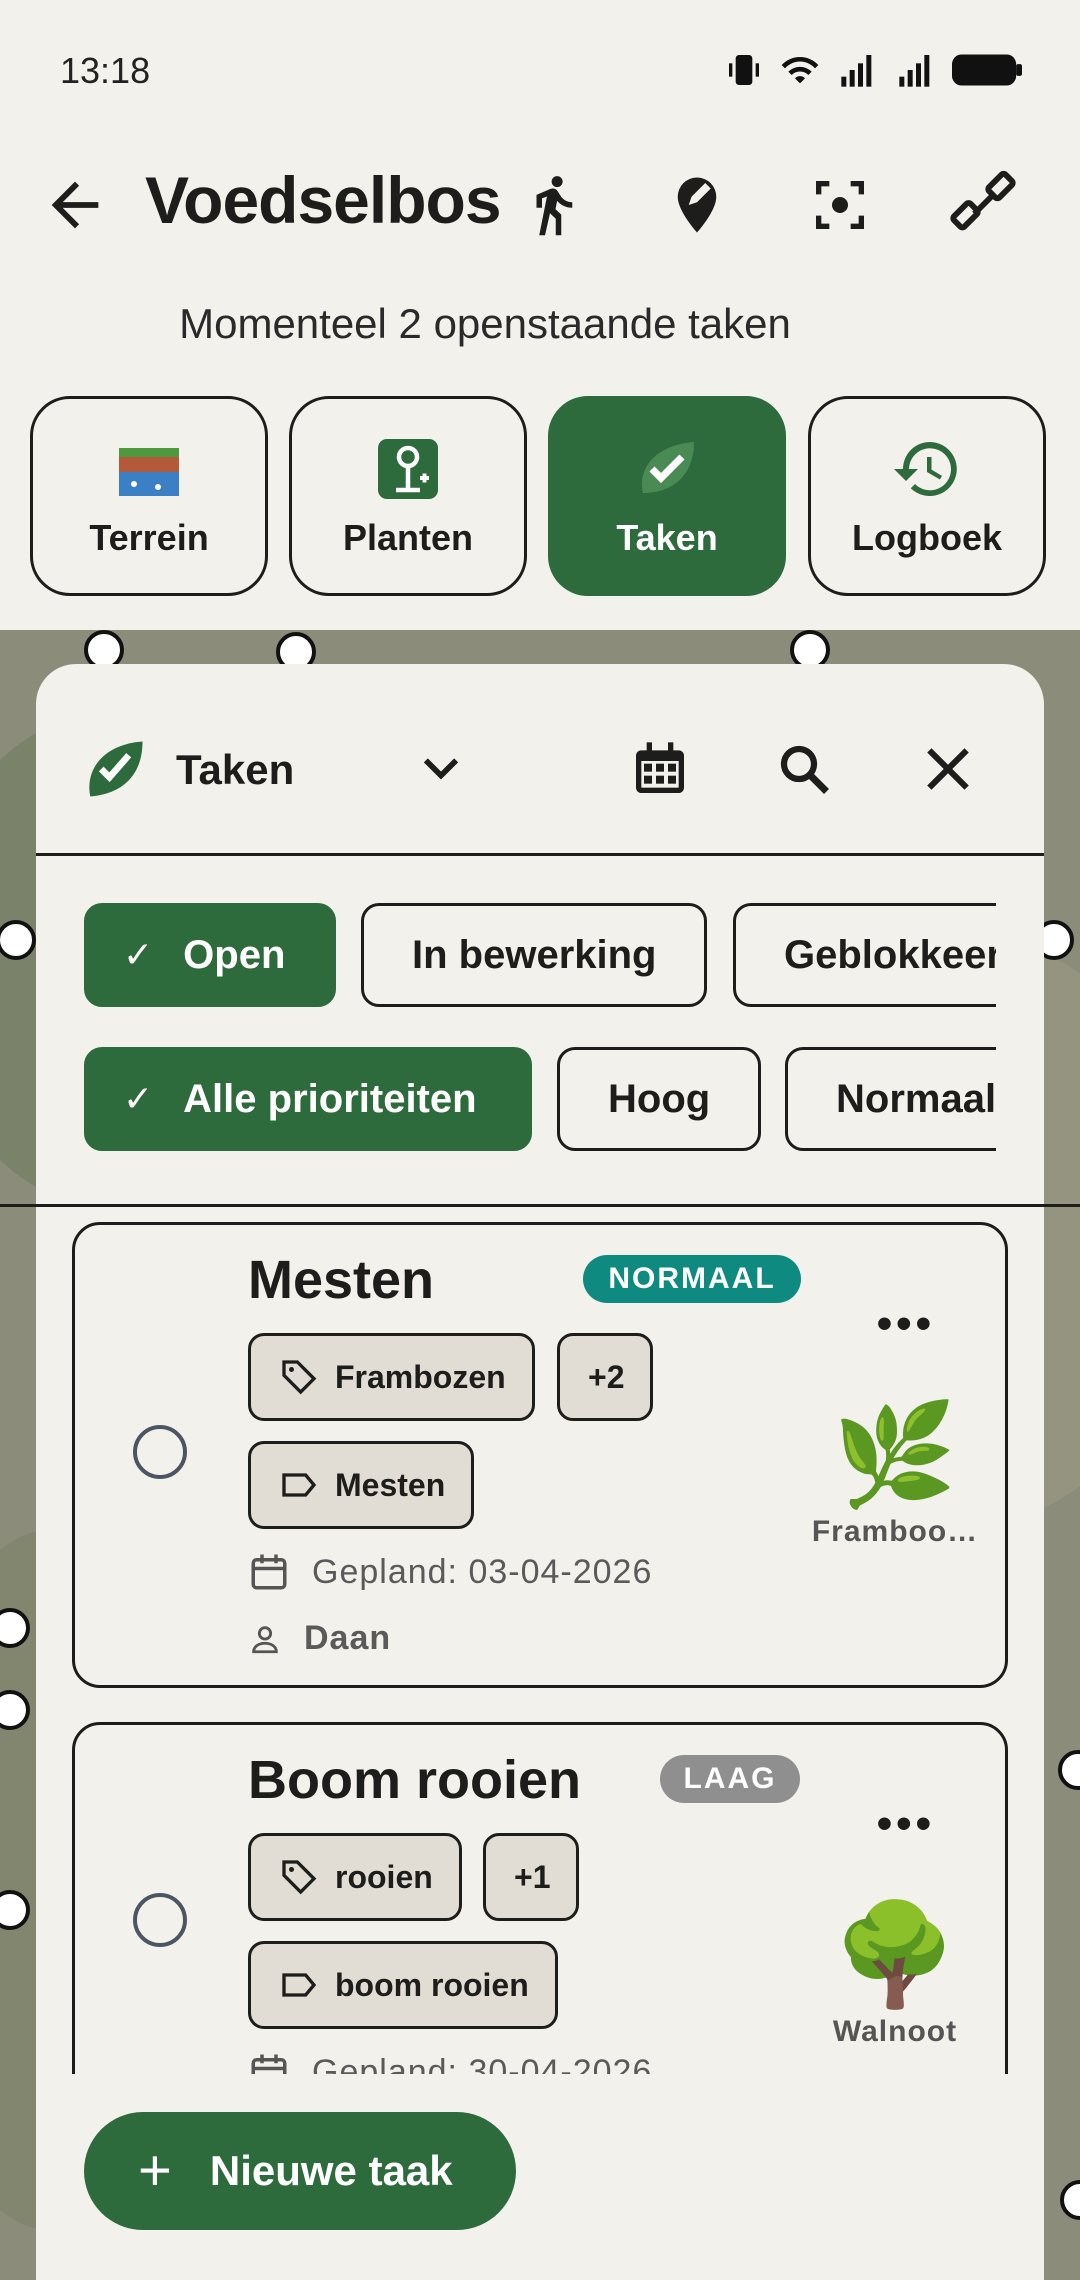 The width and height of the screenshot is (1080, 2280). Describe the element at coordinates (873, 70) in the screenshot. I see `status-icons` at that location.